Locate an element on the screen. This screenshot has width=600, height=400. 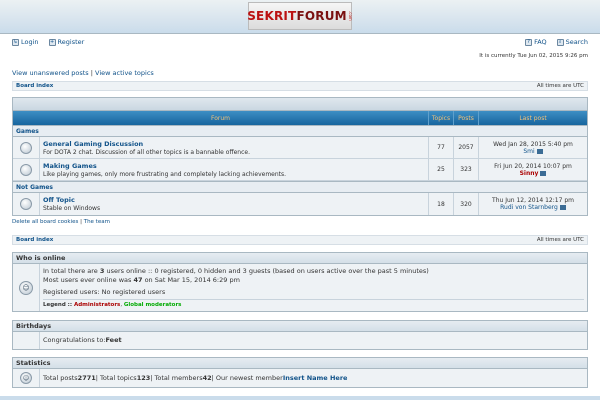
navbar: ↳ Login + Register ? FAQ ⌕ Search is located at coordinates (300, 43).